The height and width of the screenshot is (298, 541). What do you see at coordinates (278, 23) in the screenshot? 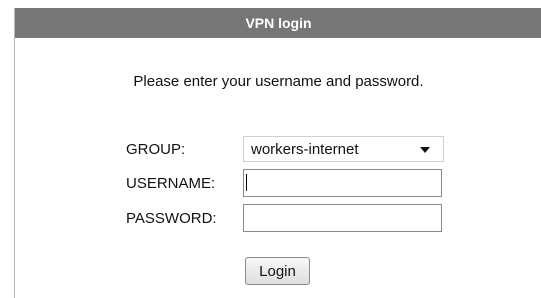
I see `dialog-title: VPN login` at bounding box center [278, 23].